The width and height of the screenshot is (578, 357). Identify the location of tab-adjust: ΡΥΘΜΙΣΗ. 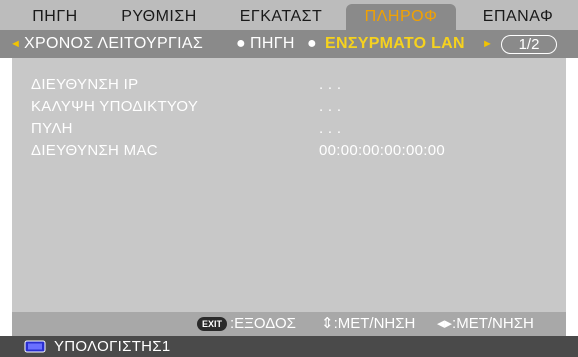
(159, 17).